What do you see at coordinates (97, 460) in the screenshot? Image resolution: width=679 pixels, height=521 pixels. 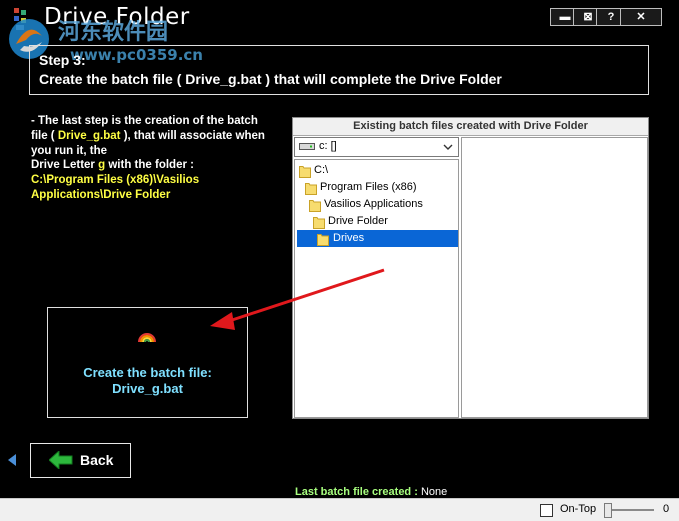 I see `back-button-label: Back` at bounding box center [97, 460].